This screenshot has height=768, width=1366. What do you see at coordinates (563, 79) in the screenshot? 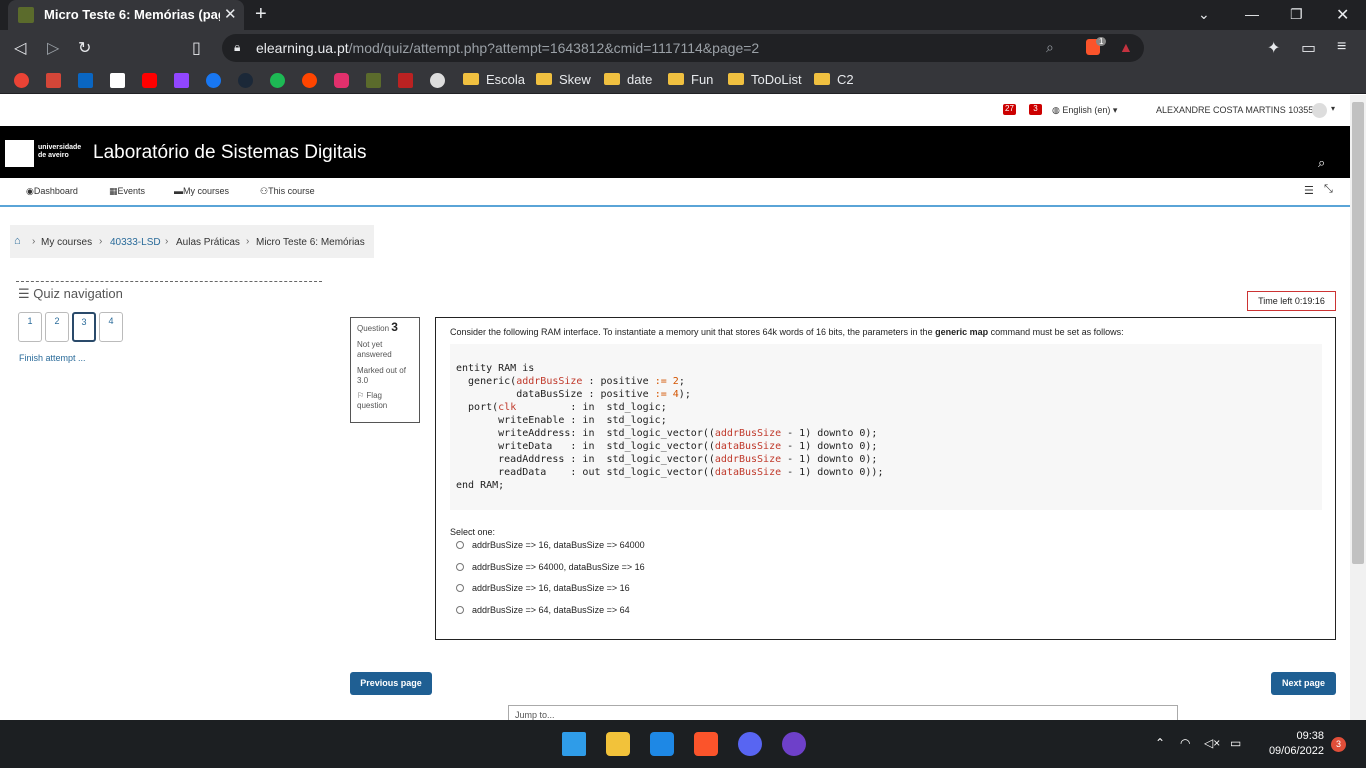
I see `bookmark-folder-skew: Skew` at bounding box center [563, 79].